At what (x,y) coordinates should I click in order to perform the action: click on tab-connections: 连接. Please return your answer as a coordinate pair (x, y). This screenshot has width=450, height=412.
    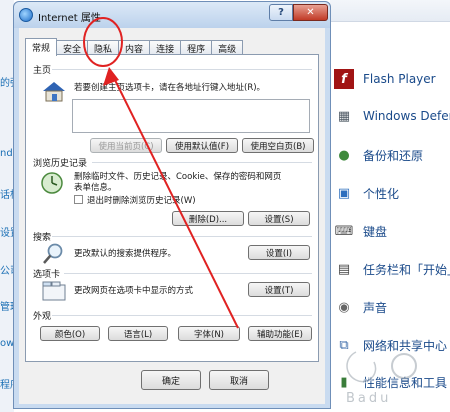
    Looking at the image, I should click on (165, 47).